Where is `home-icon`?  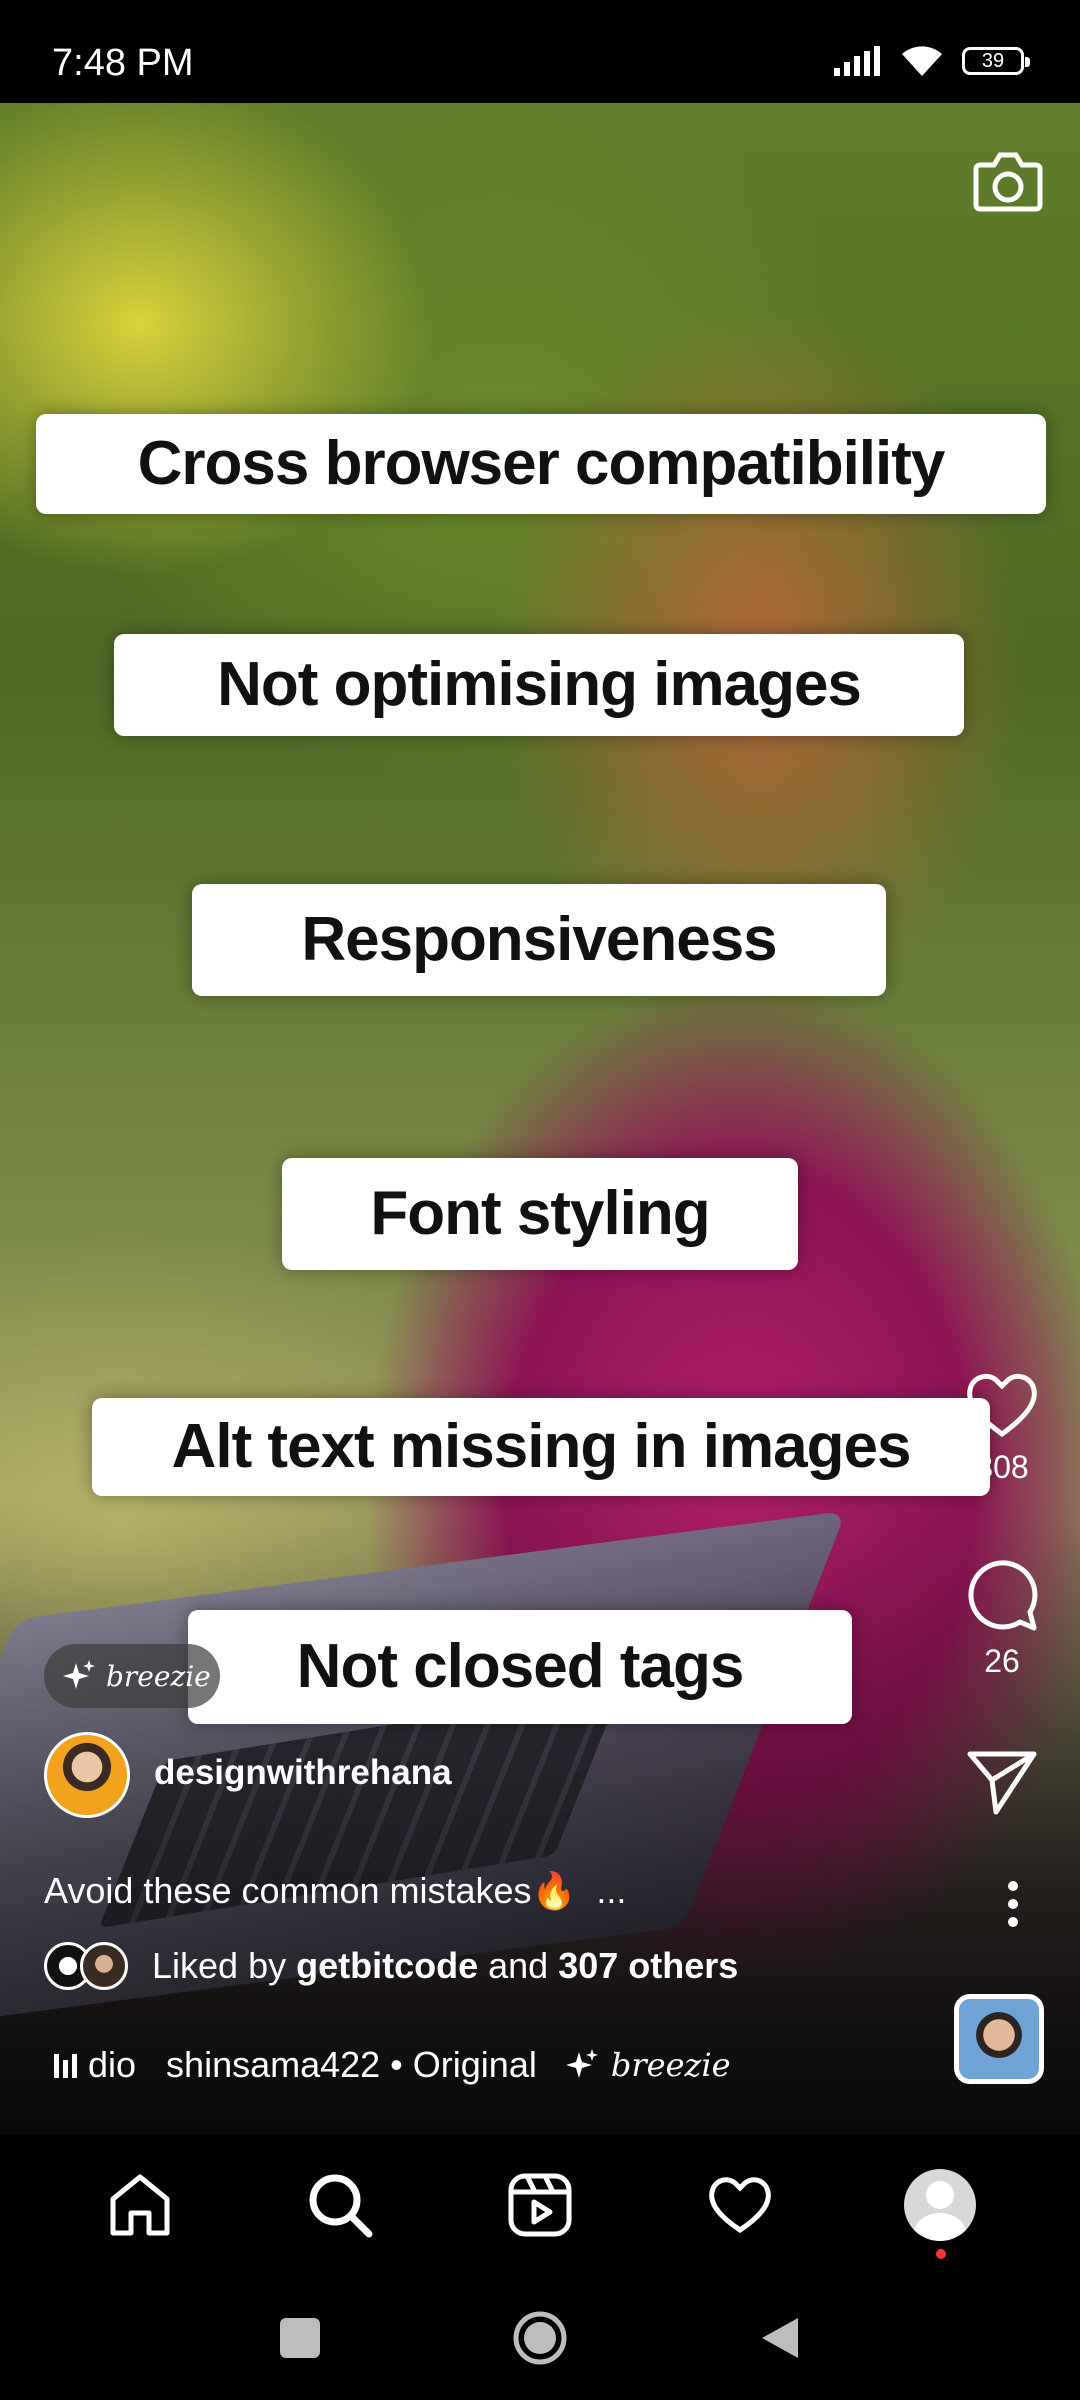
home-icon is located at coordinates (140, 2205).